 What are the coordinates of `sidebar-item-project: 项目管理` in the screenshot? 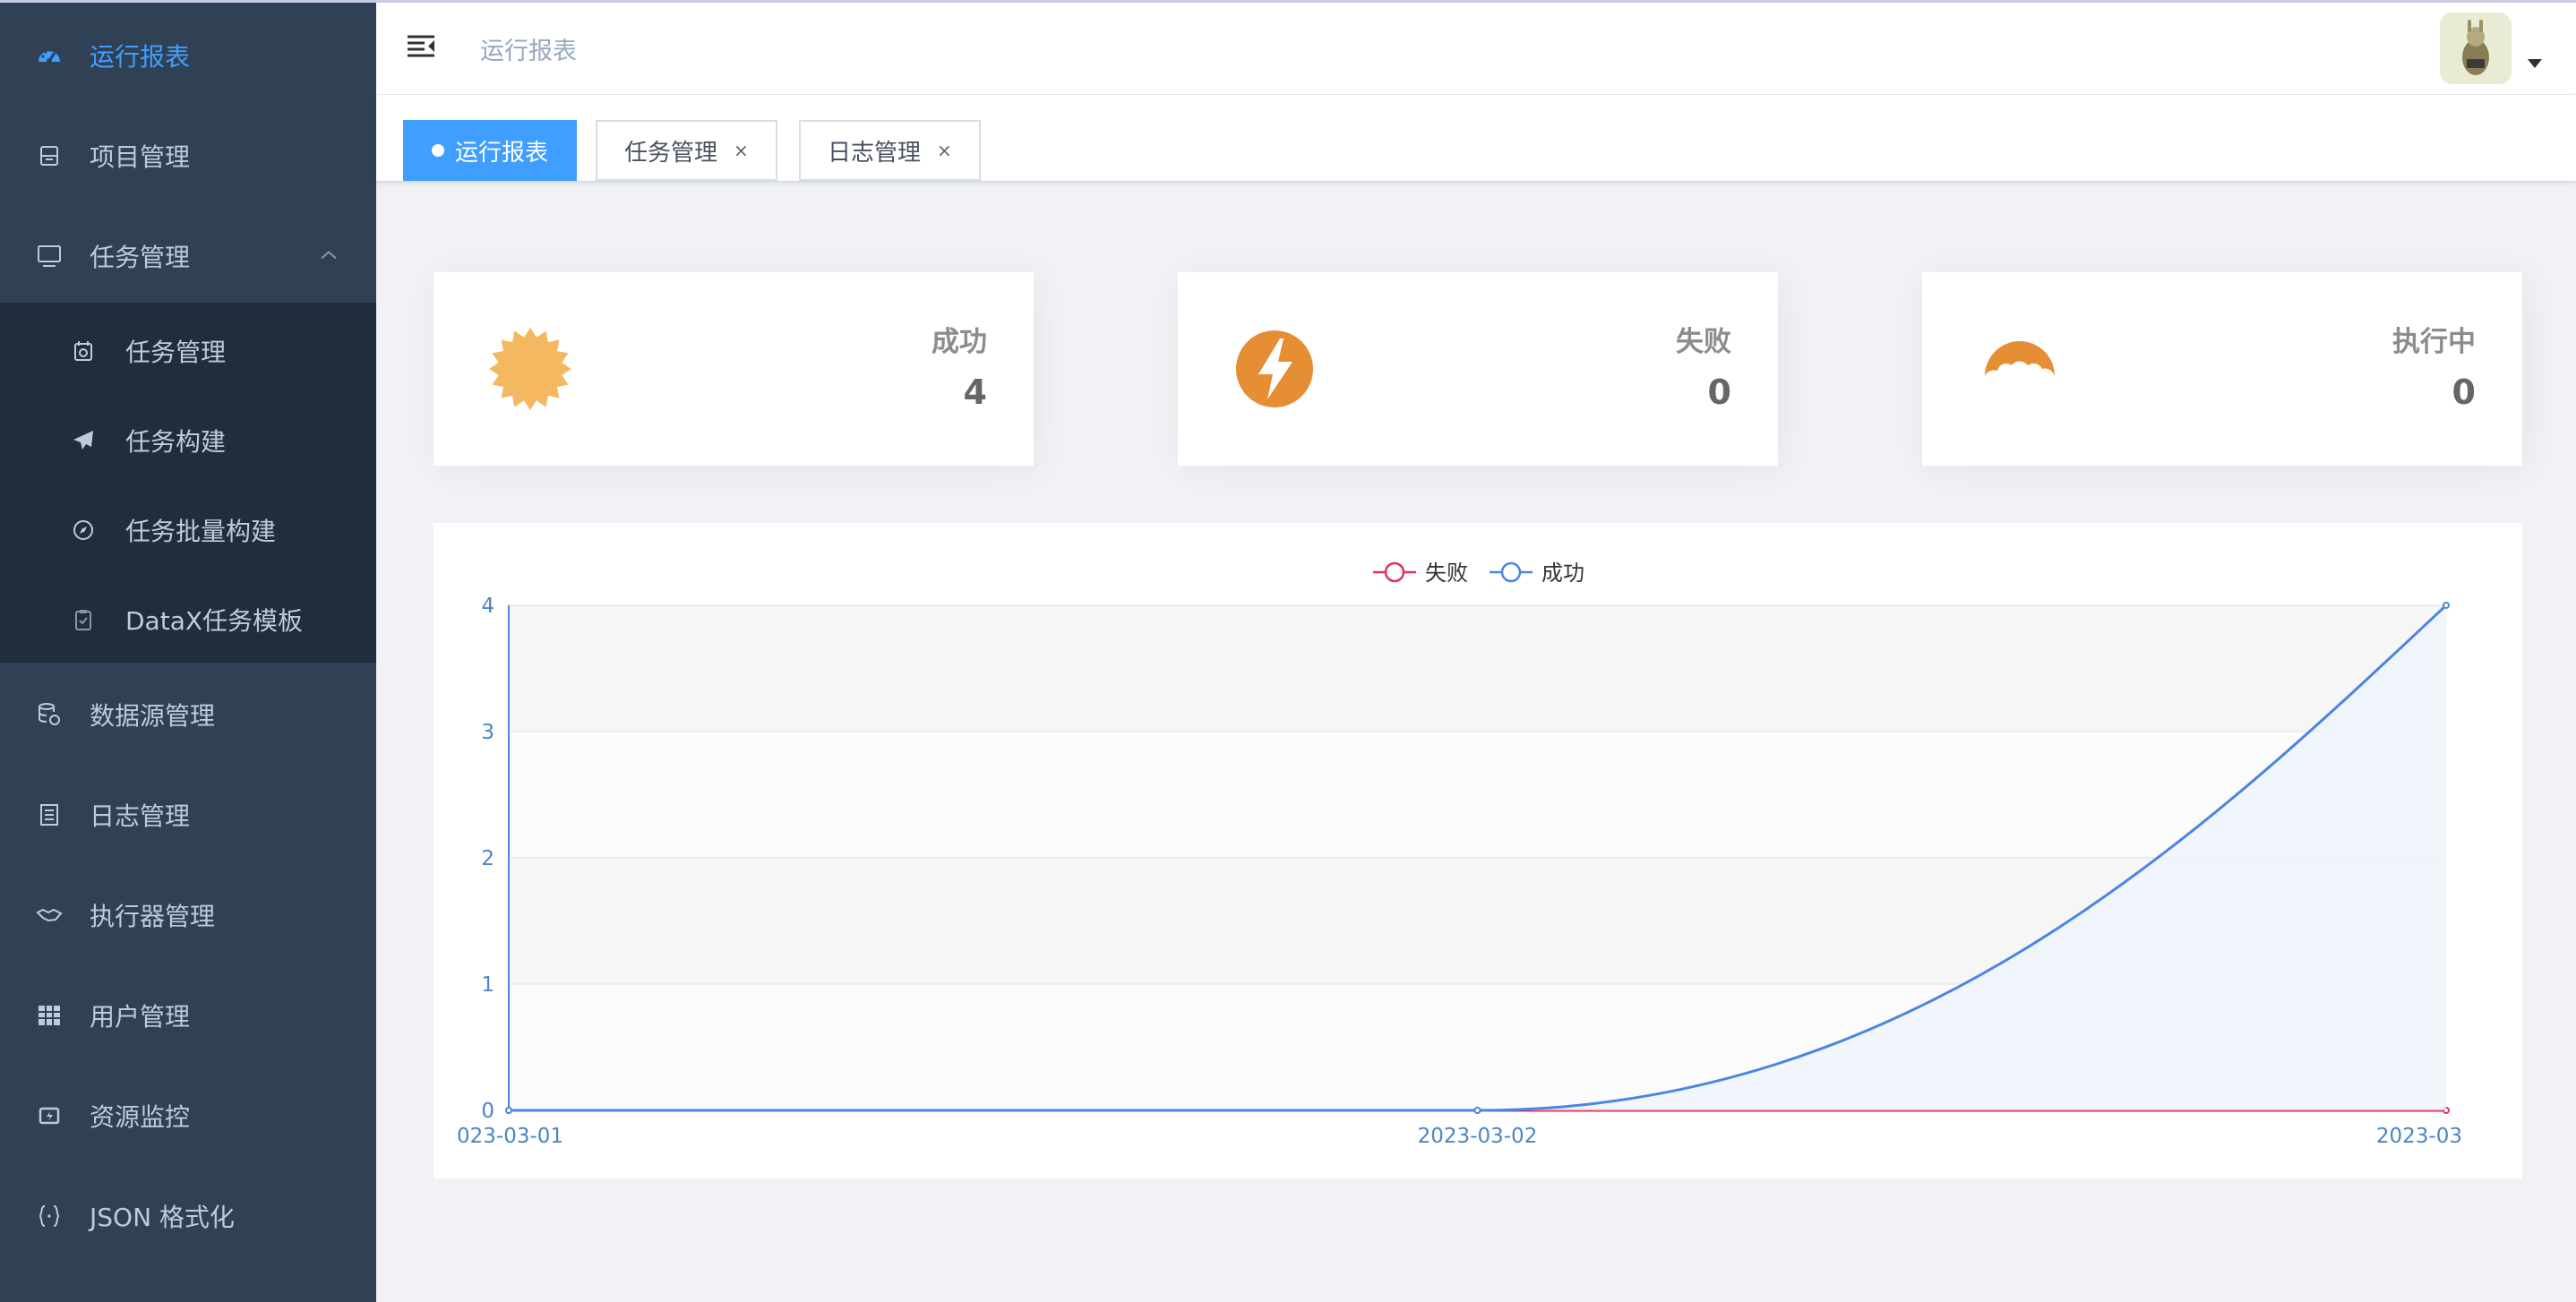 It's located at (188, 156).